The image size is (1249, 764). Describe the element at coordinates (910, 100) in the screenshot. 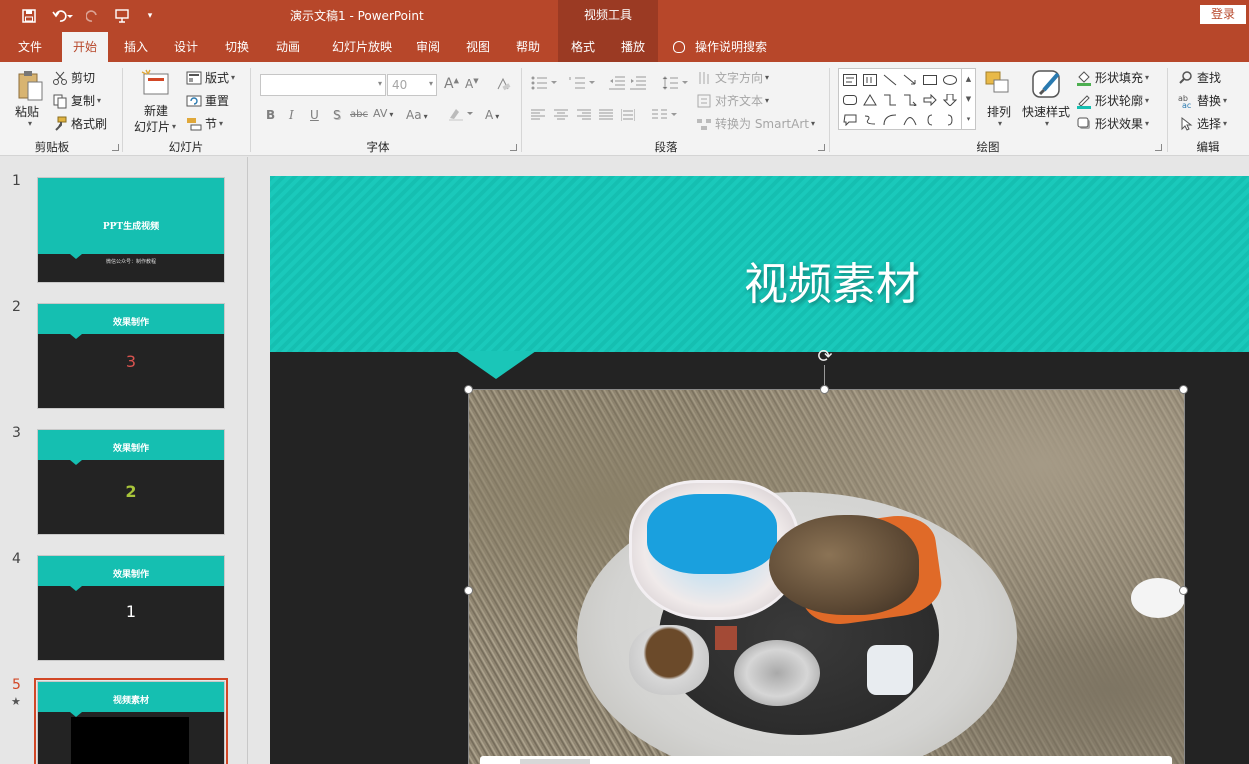

I see `shape-elbow-arrow-icon` at that location.